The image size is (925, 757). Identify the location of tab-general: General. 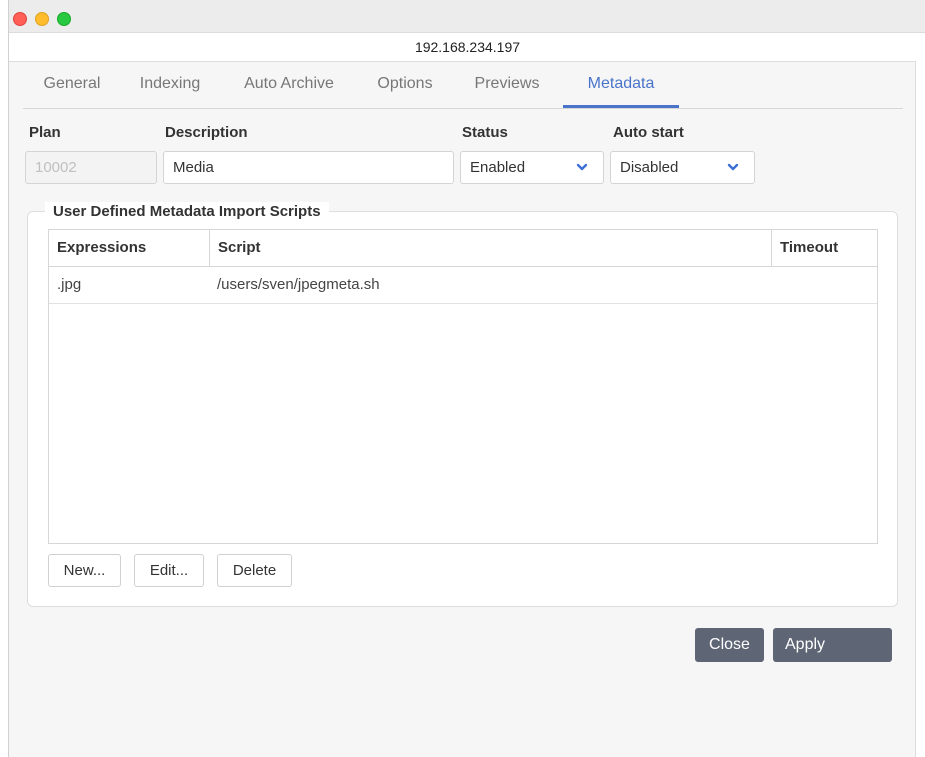
(72, 83).